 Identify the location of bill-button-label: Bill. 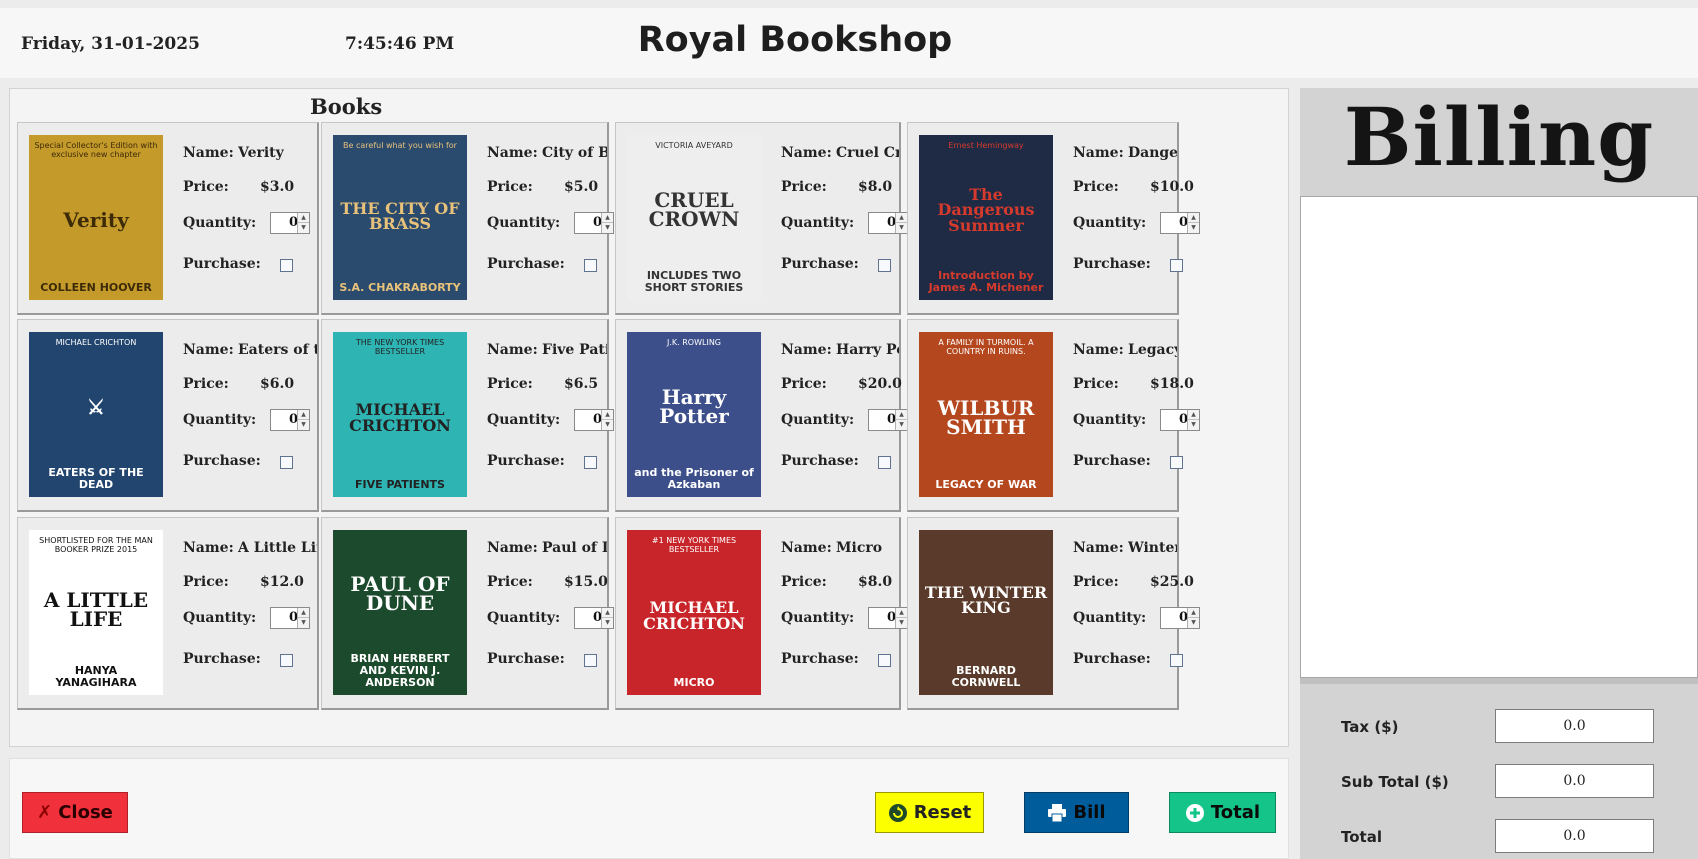
(1089, 812).